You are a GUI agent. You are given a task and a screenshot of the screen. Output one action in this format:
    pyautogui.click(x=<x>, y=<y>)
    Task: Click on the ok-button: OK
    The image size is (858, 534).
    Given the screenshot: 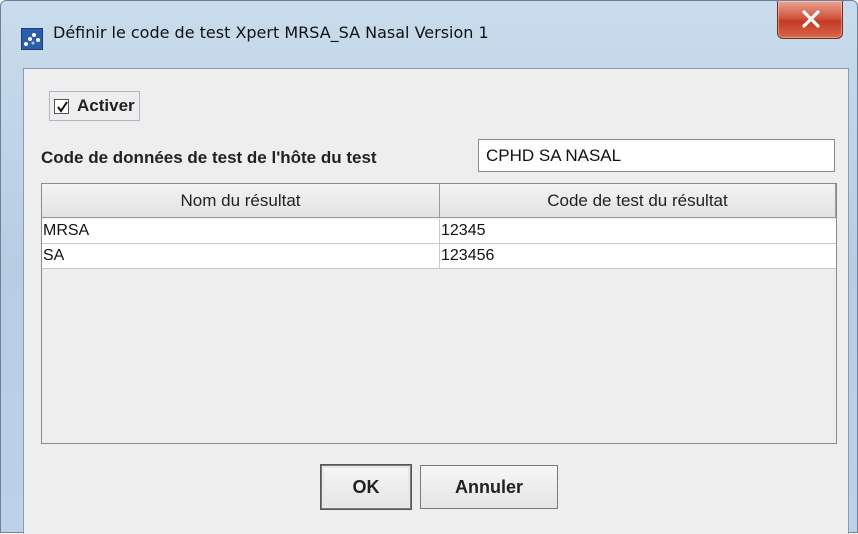 What is the action you would take?
    pyautogui.click(x=366, y=487)
    